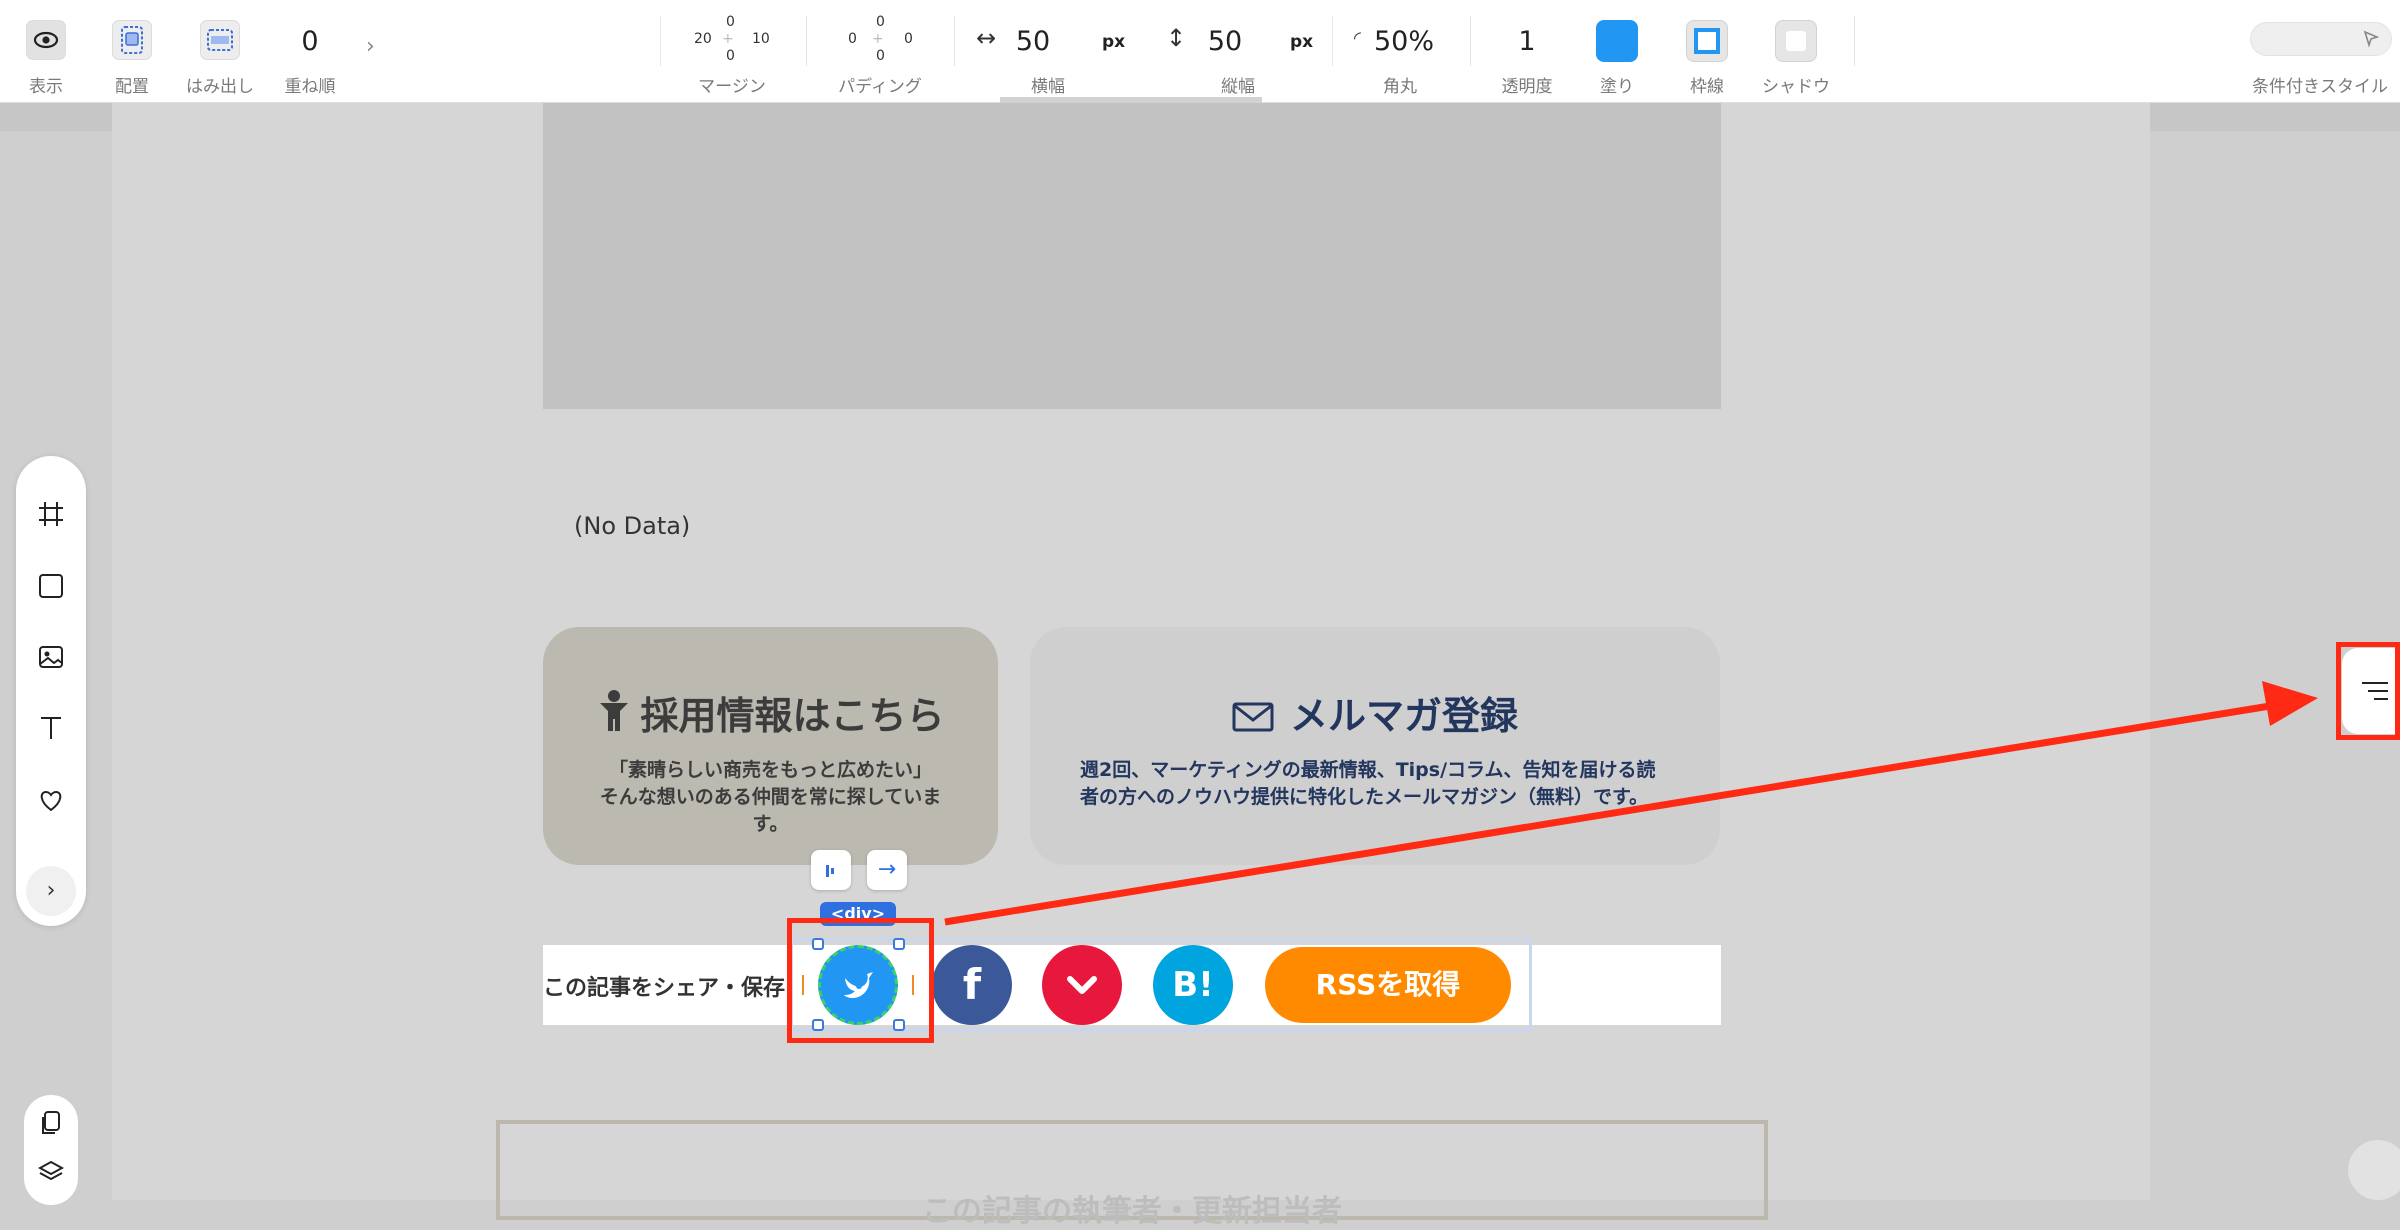 The width and height of the screenshot is (2400, 1230). What do you see at coordinates (51, 657) in the screenshot?
I see `image-icon` at bounding box center [51, 657].